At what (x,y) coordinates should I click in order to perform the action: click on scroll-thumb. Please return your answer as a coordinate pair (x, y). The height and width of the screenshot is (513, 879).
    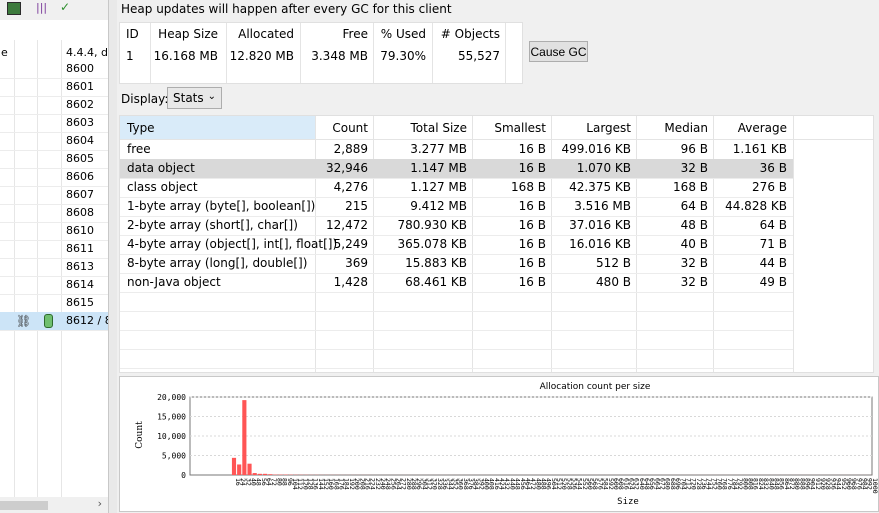
    Looking at the image, I should click on (24, 505).